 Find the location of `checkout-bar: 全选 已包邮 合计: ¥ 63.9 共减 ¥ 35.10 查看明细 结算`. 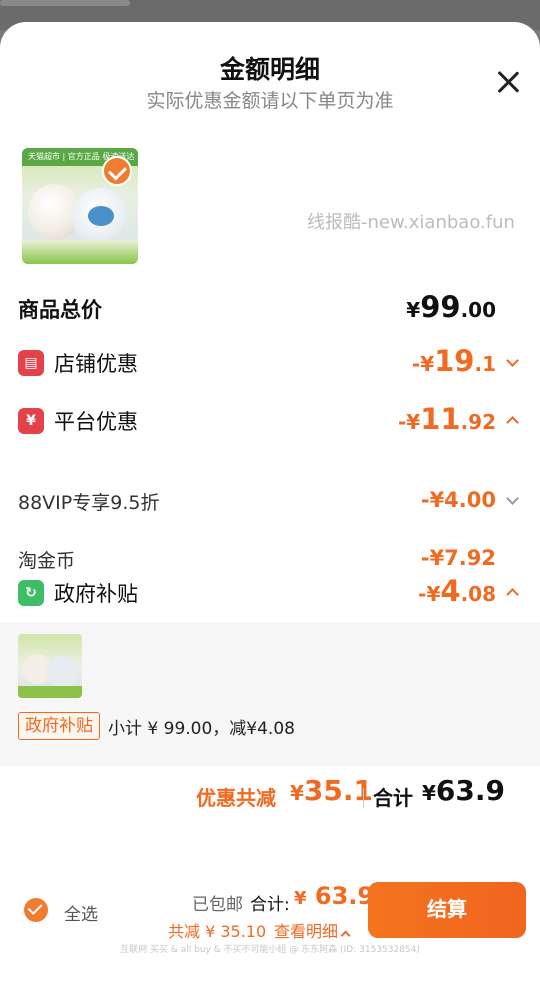

checkout-bar: 全选 已包邮 合计: ¥ 63.9 共减 ¥ 35.10 查看明细 结算 is located at coordinates (270, 895).